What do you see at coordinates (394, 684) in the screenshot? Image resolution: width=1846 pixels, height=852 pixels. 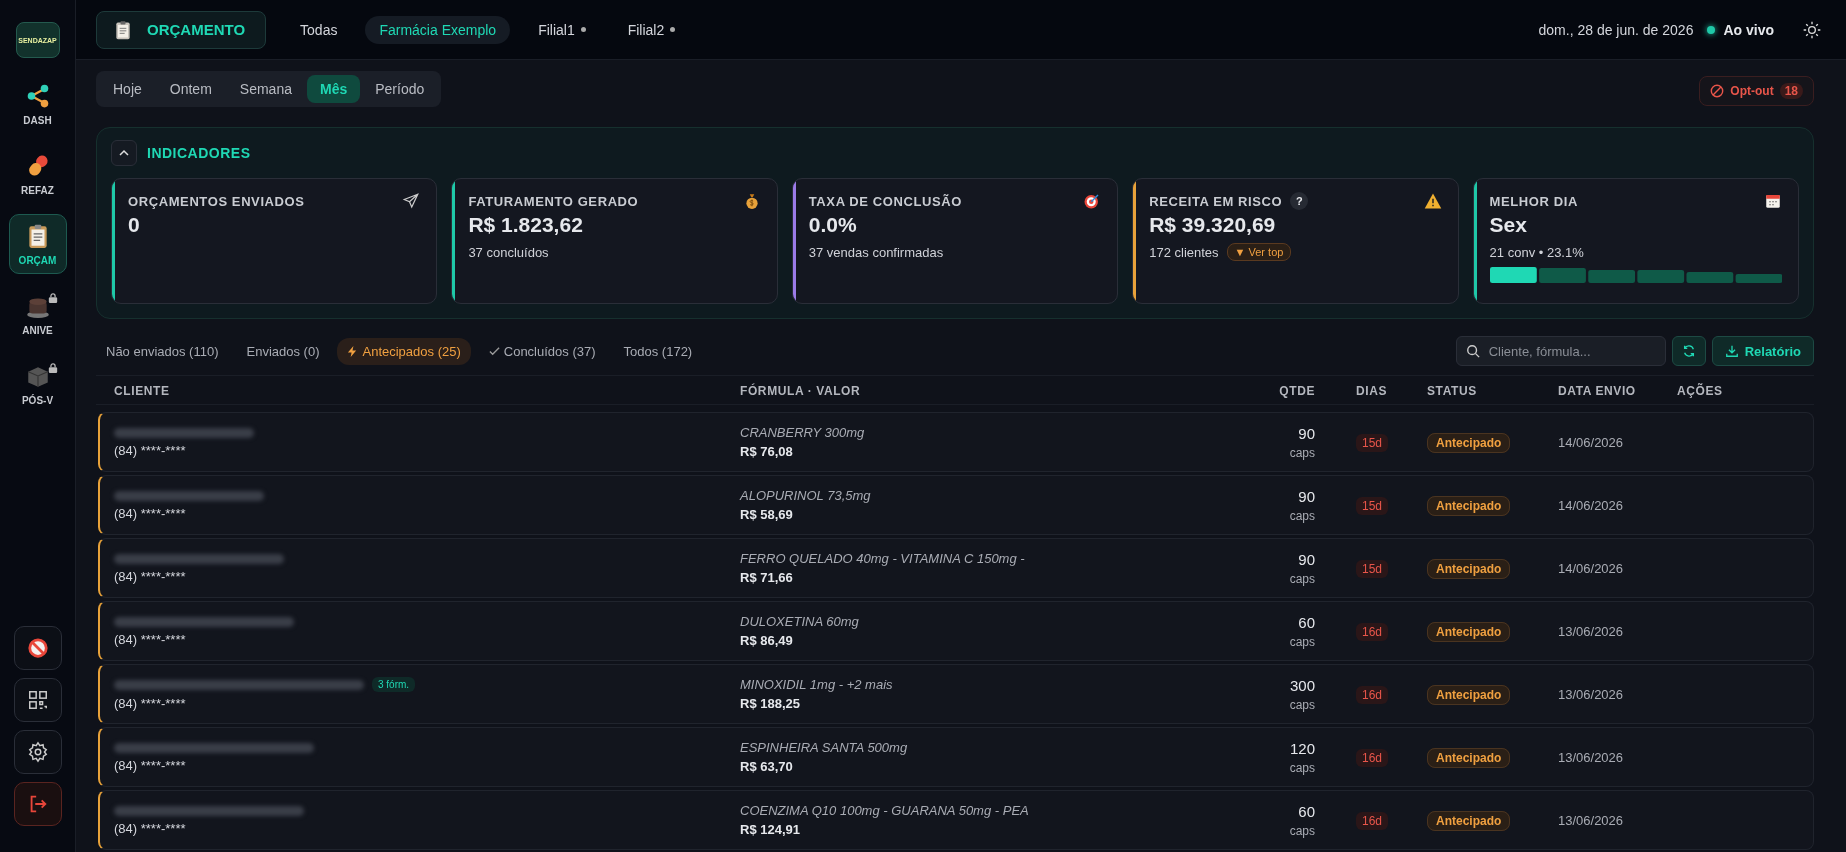 I see `formula-count-badge: 3 fórm.` at bounding box center [394, 684].